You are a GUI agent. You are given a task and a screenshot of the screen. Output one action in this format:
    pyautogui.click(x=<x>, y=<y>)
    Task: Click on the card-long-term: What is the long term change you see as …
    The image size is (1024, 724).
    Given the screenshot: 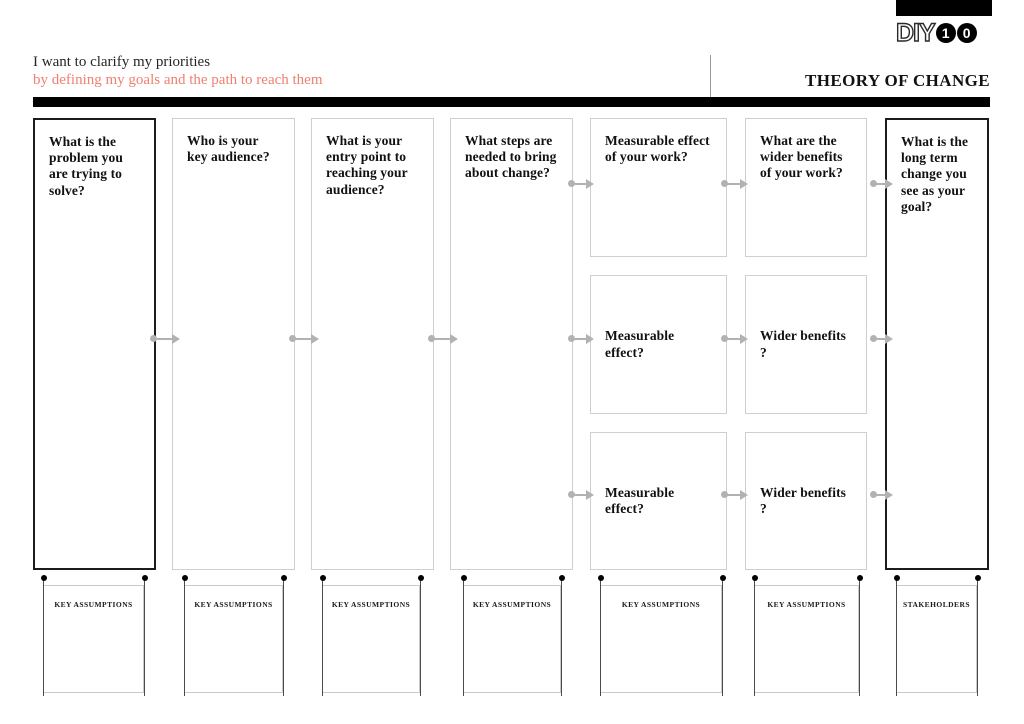 What is the action you would take?
    pyautogui.click(x=937, y=344)
    